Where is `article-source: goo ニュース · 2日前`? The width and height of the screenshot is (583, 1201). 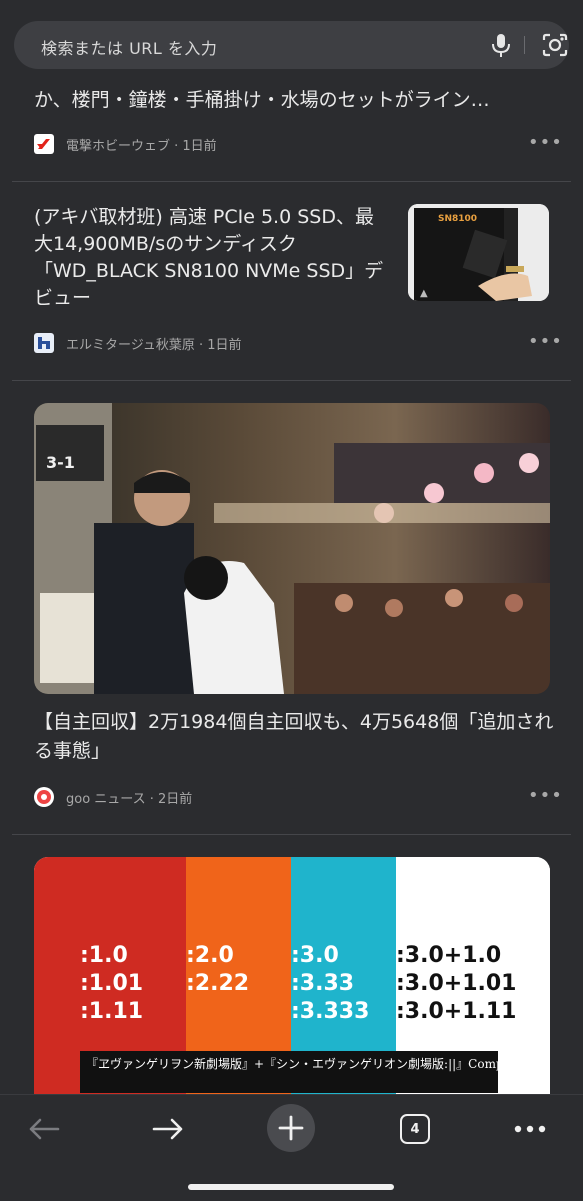
article-source: goo ニュース · 2日前 is located at coordinates (113, 797).